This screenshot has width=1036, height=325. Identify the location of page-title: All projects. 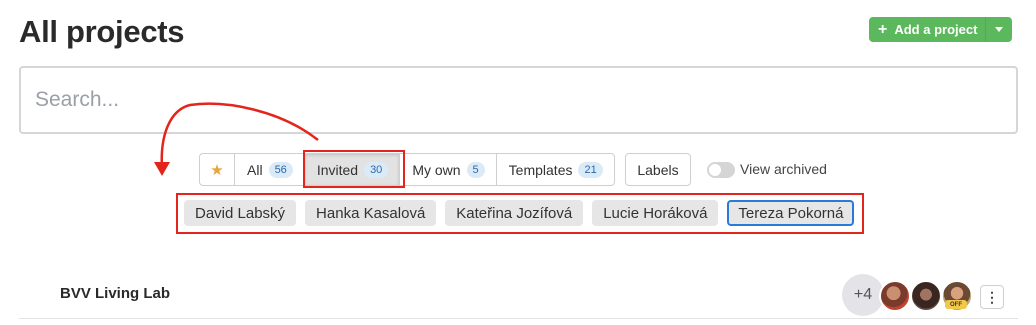
(102, 31).